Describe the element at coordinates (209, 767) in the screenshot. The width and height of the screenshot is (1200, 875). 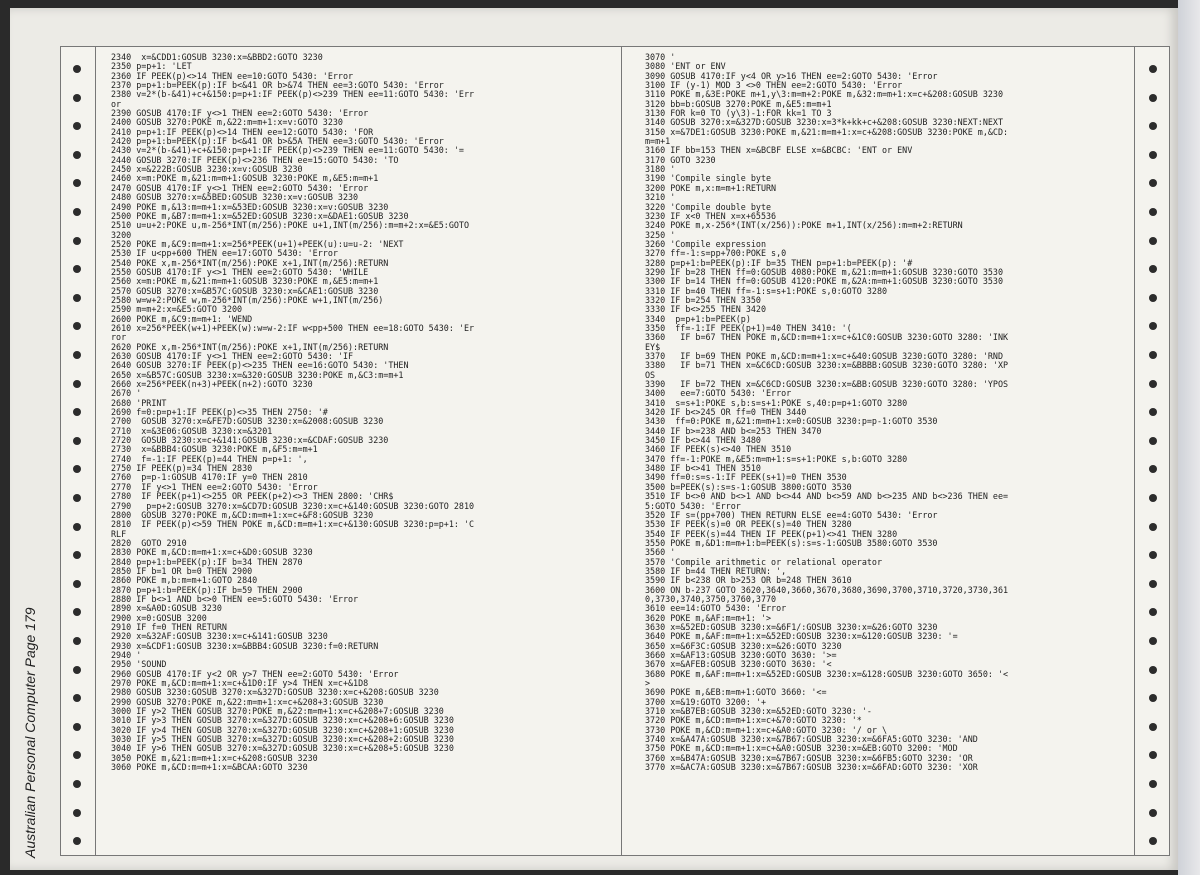
I see `code-line: 3060 POKE m,&CD:m=m+1:x=&BCAA:GOTO 3230` at that location.